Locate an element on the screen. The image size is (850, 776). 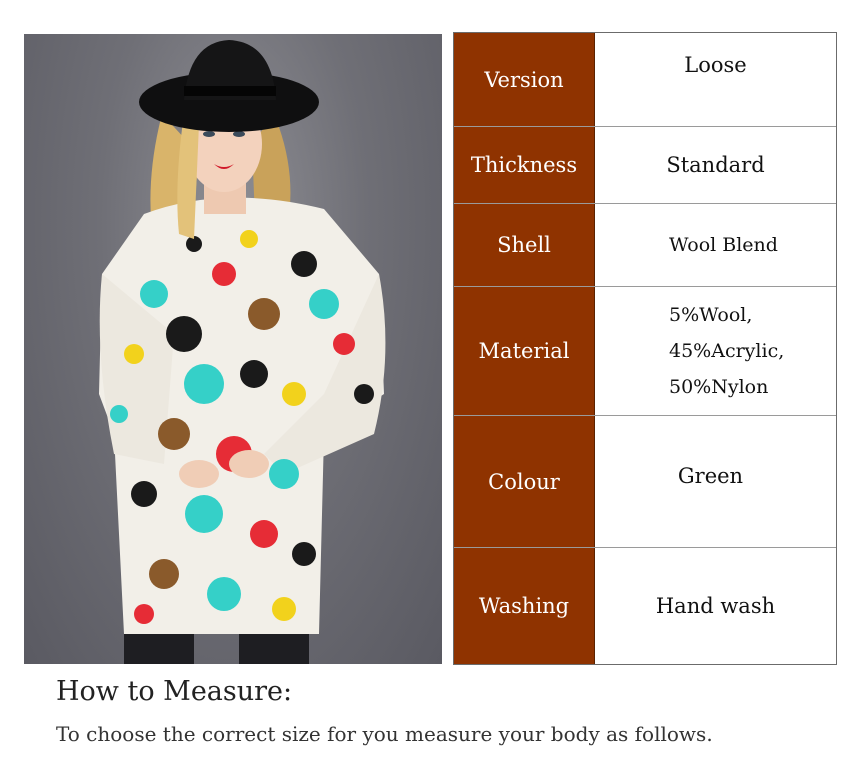
material-line: 45%Acrylic, is located at coordinates (727, 351).